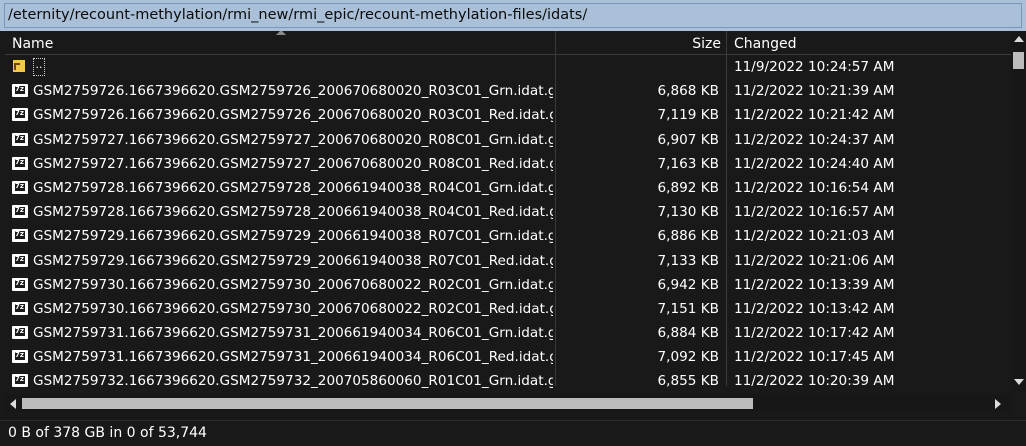  I want to click on file-changed: 11/2/2022 10:17:42 AM, so click(814, 333).